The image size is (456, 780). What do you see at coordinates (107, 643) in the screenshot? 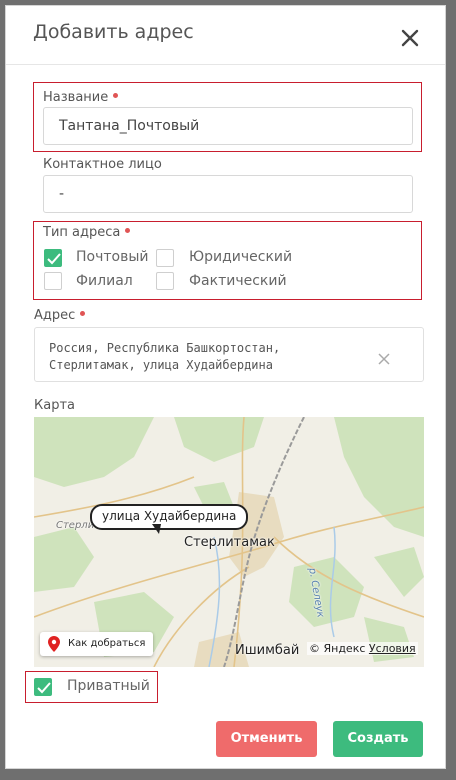
I see `route-button-label: Как добраться` at bounding box center [107, 643].